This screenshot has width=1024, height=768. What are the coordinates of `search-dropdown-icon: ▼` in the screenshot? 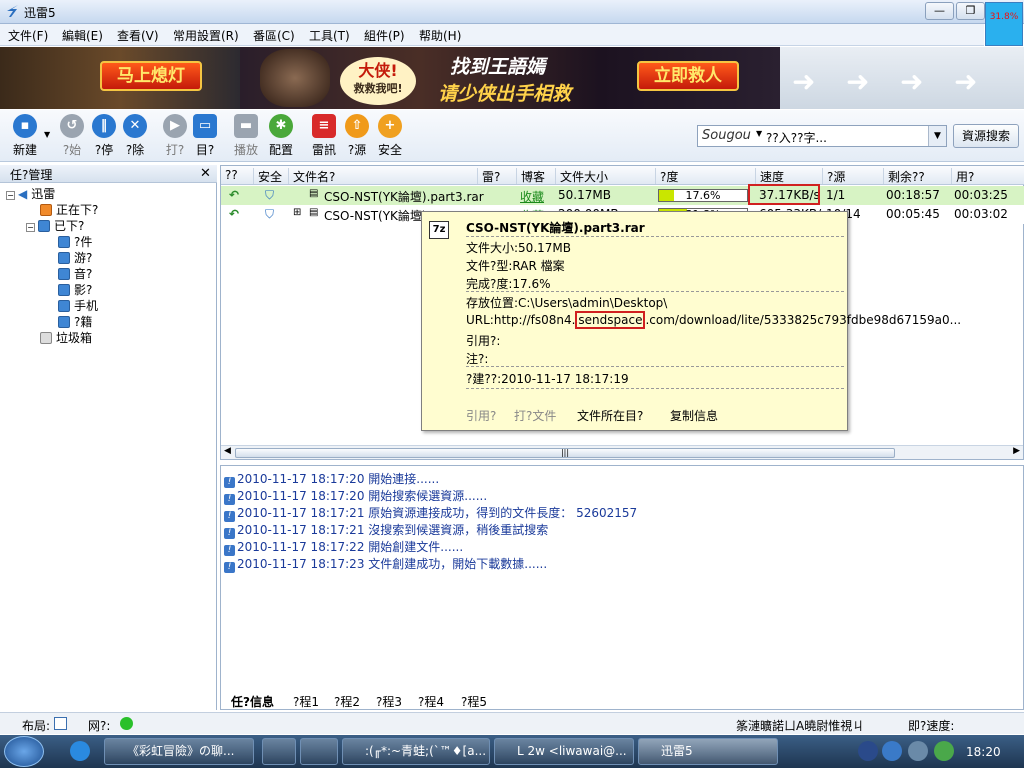 It's located at (937, 136).